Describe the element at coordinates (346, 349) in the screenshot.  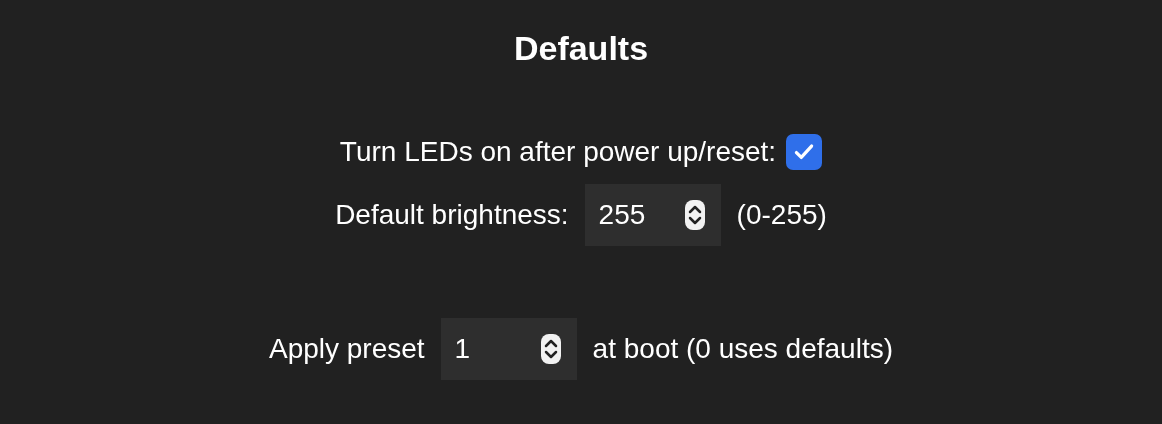
I see `field-label: Apply preset` at that location.